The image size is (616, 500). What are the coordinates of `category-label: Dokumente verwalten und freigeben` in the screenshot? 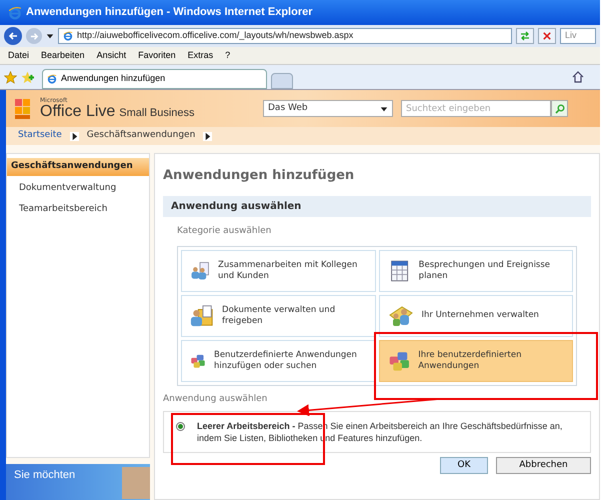 It's located at (279, 316).